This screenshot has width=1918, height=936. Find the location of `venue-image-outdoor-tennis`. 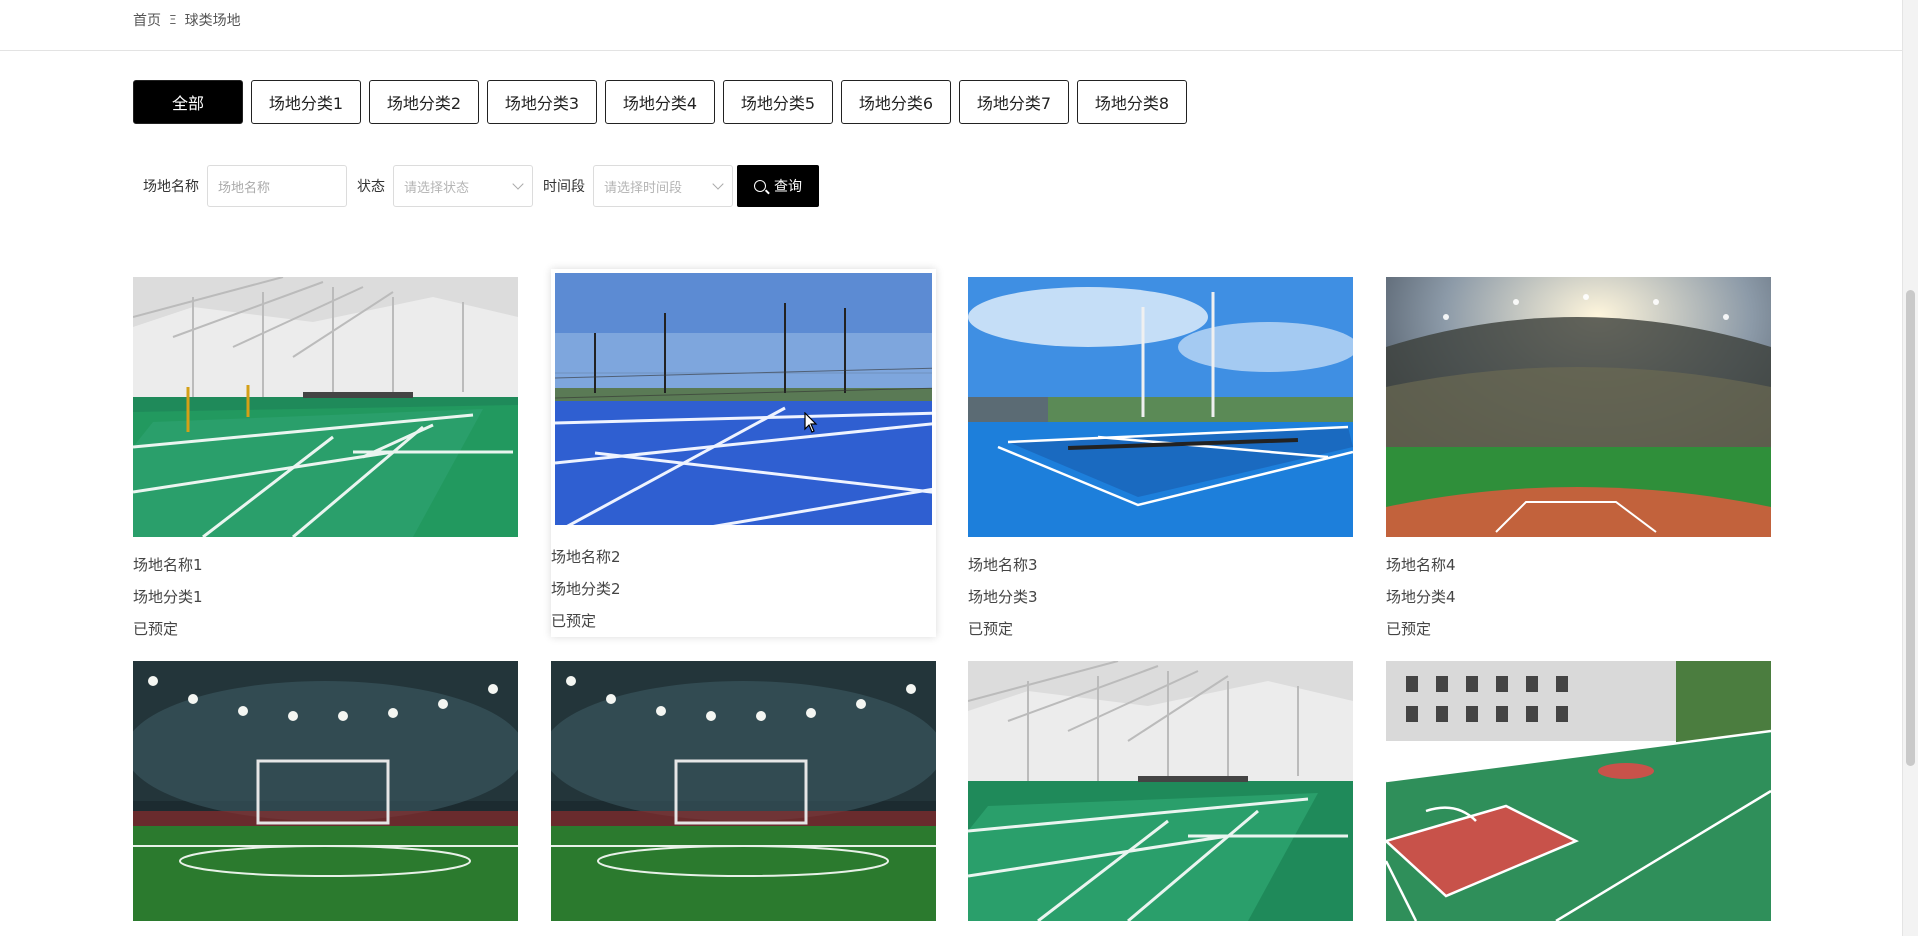

venue-image-outdoor-tennis is located at coordinates (743, 399).